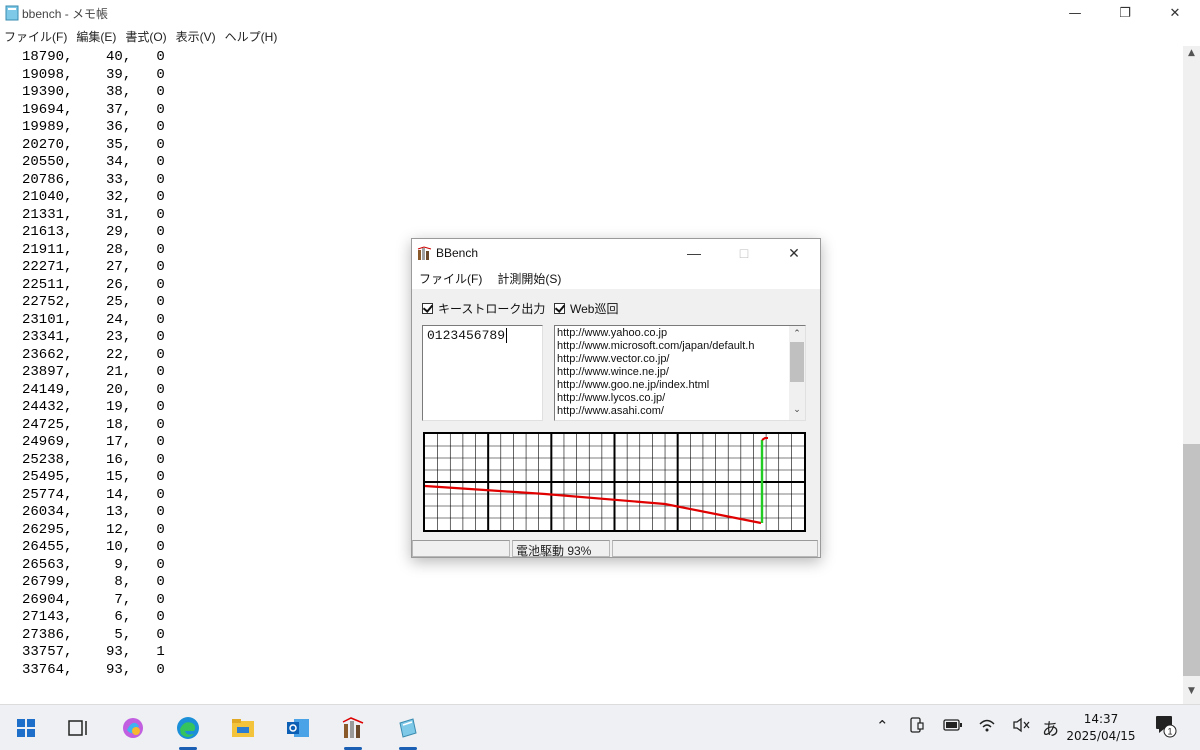  I want to click on text-line: 22752, 25, 0, so click(93, 302).